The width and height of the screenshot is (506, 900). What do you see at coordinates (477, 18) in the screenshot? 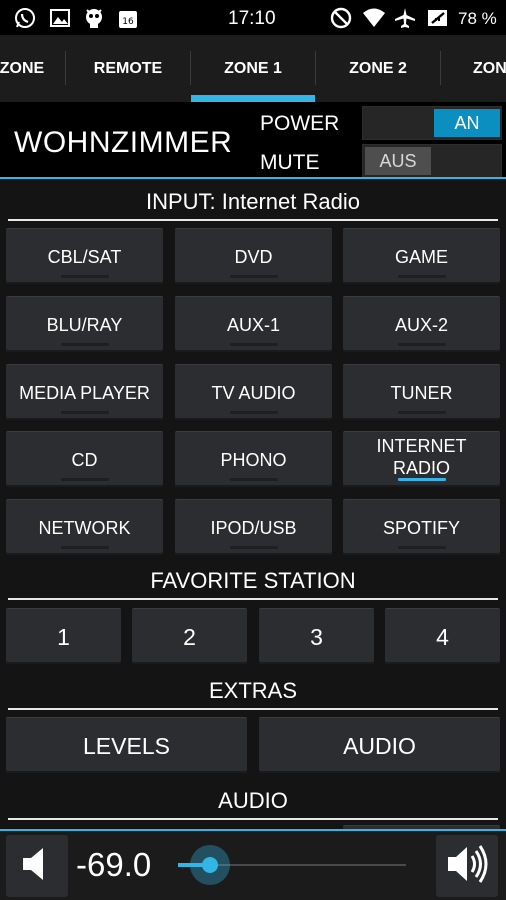
I see `battery-percentage: 78 %` at bounding box center [477, 18].